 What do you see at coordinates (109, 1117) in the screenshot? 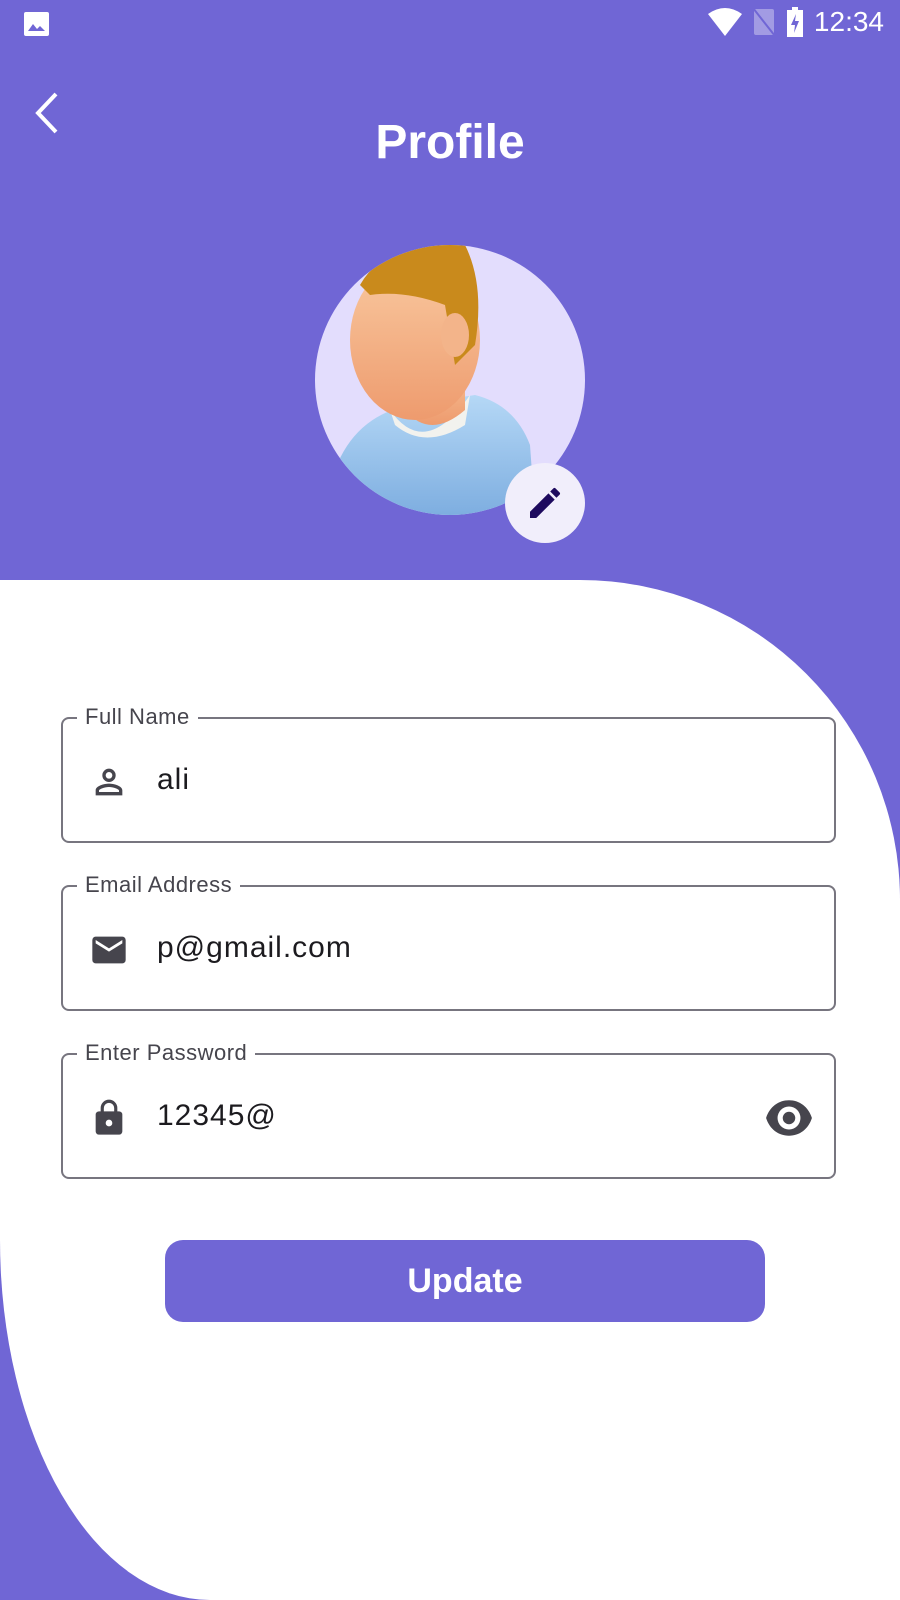
I see `lock-icon` at bounding box center [109, 1117].